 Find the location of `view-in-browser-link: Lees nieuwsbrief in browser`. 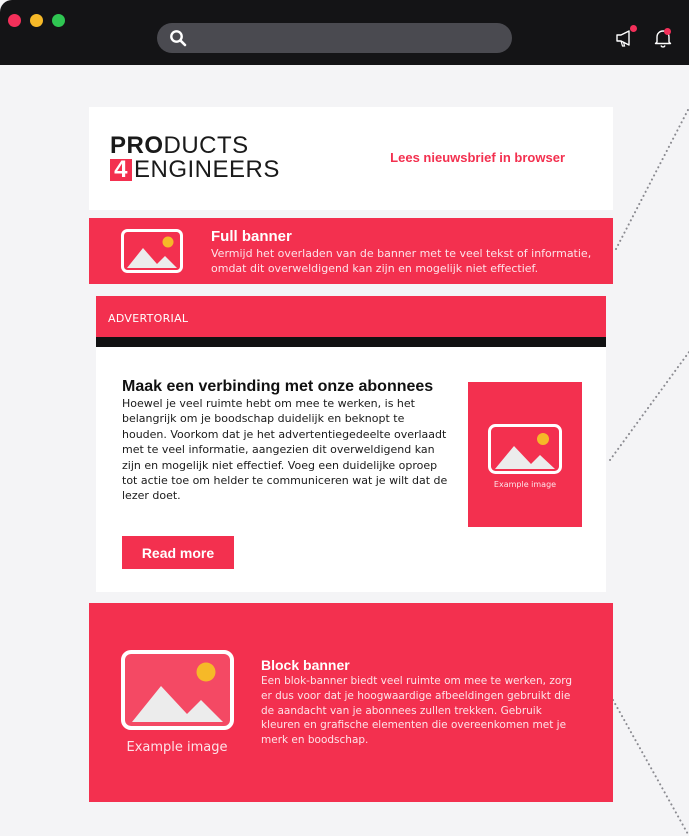

view-in-browser-link: Lees nieuwsbrief in browser is located at coordinates (477, 157).